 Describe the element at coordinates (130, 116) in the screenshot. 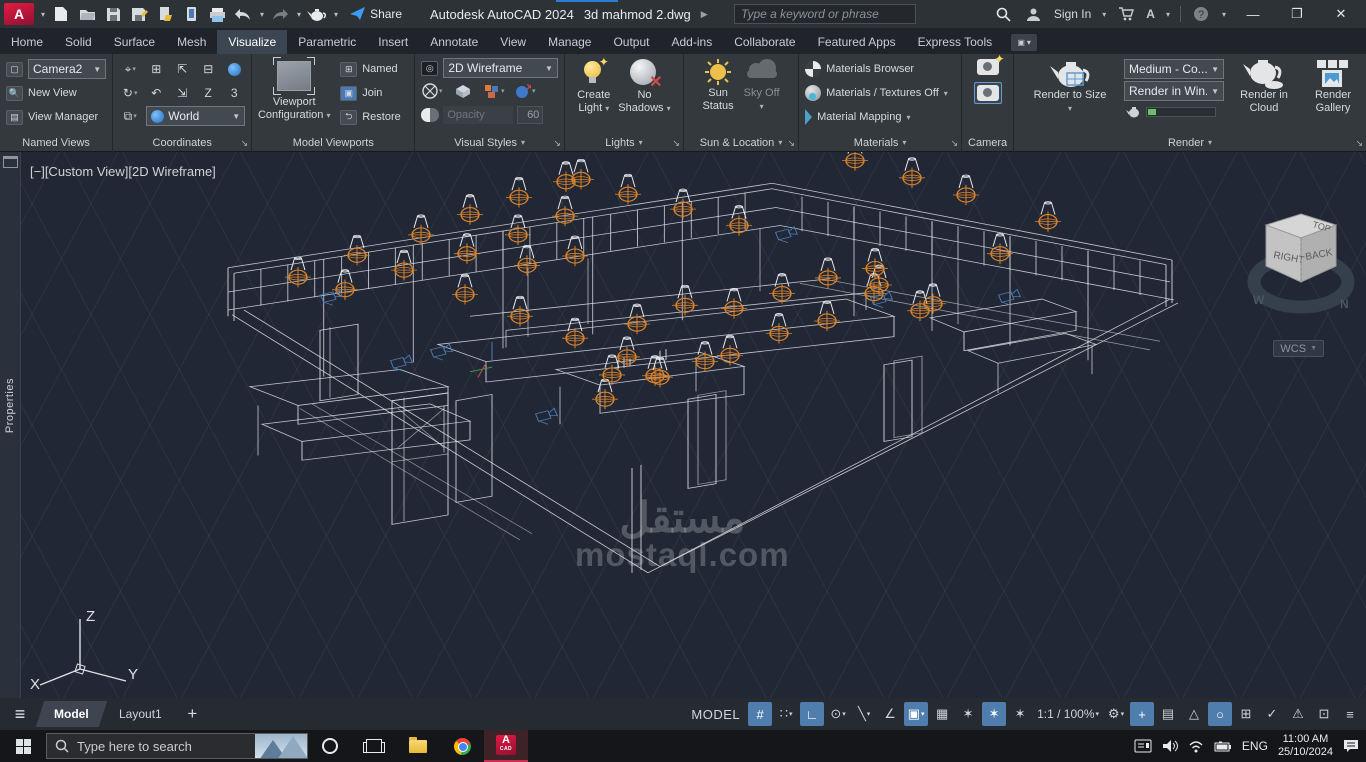

I see `ucs-settings-icon: ⧉ ▾` at that location.